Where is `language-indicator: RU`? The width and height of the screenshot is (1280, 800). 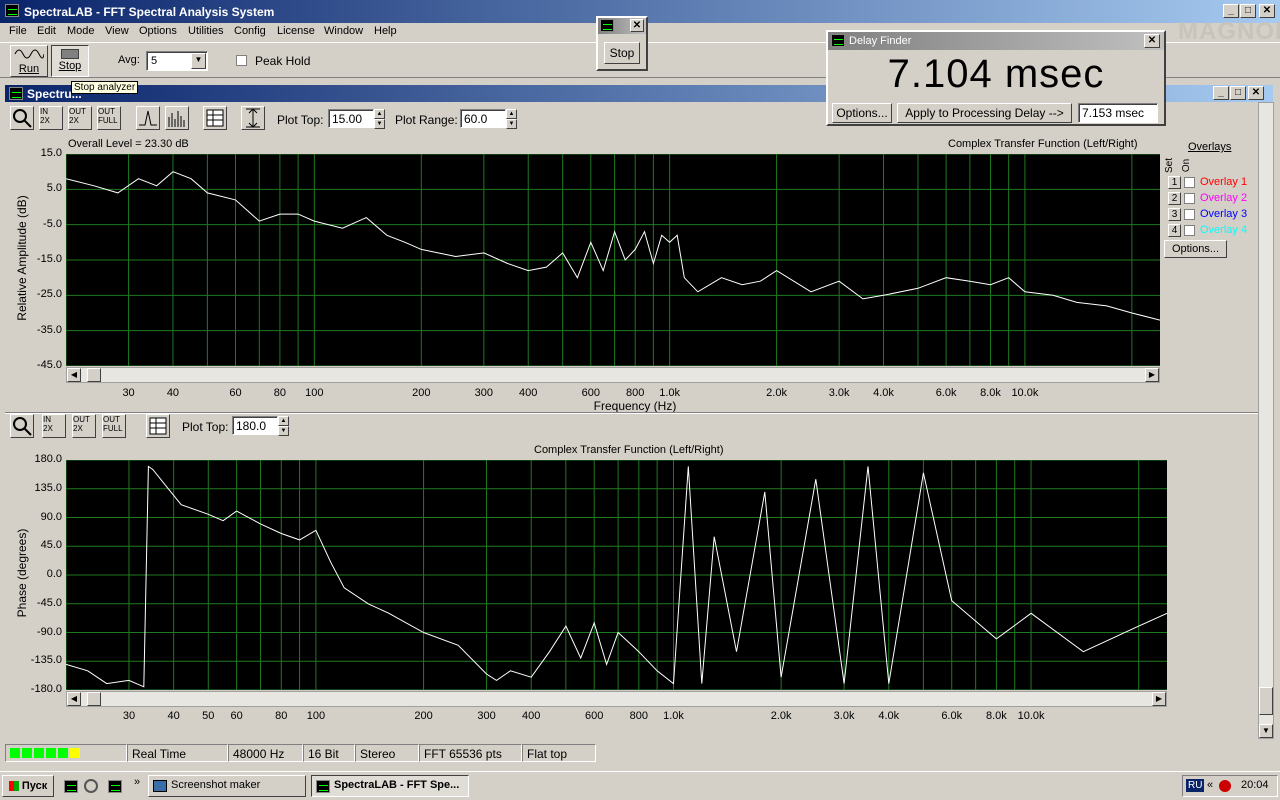 language-indicator: RU is located at coordinates (1195, 785).